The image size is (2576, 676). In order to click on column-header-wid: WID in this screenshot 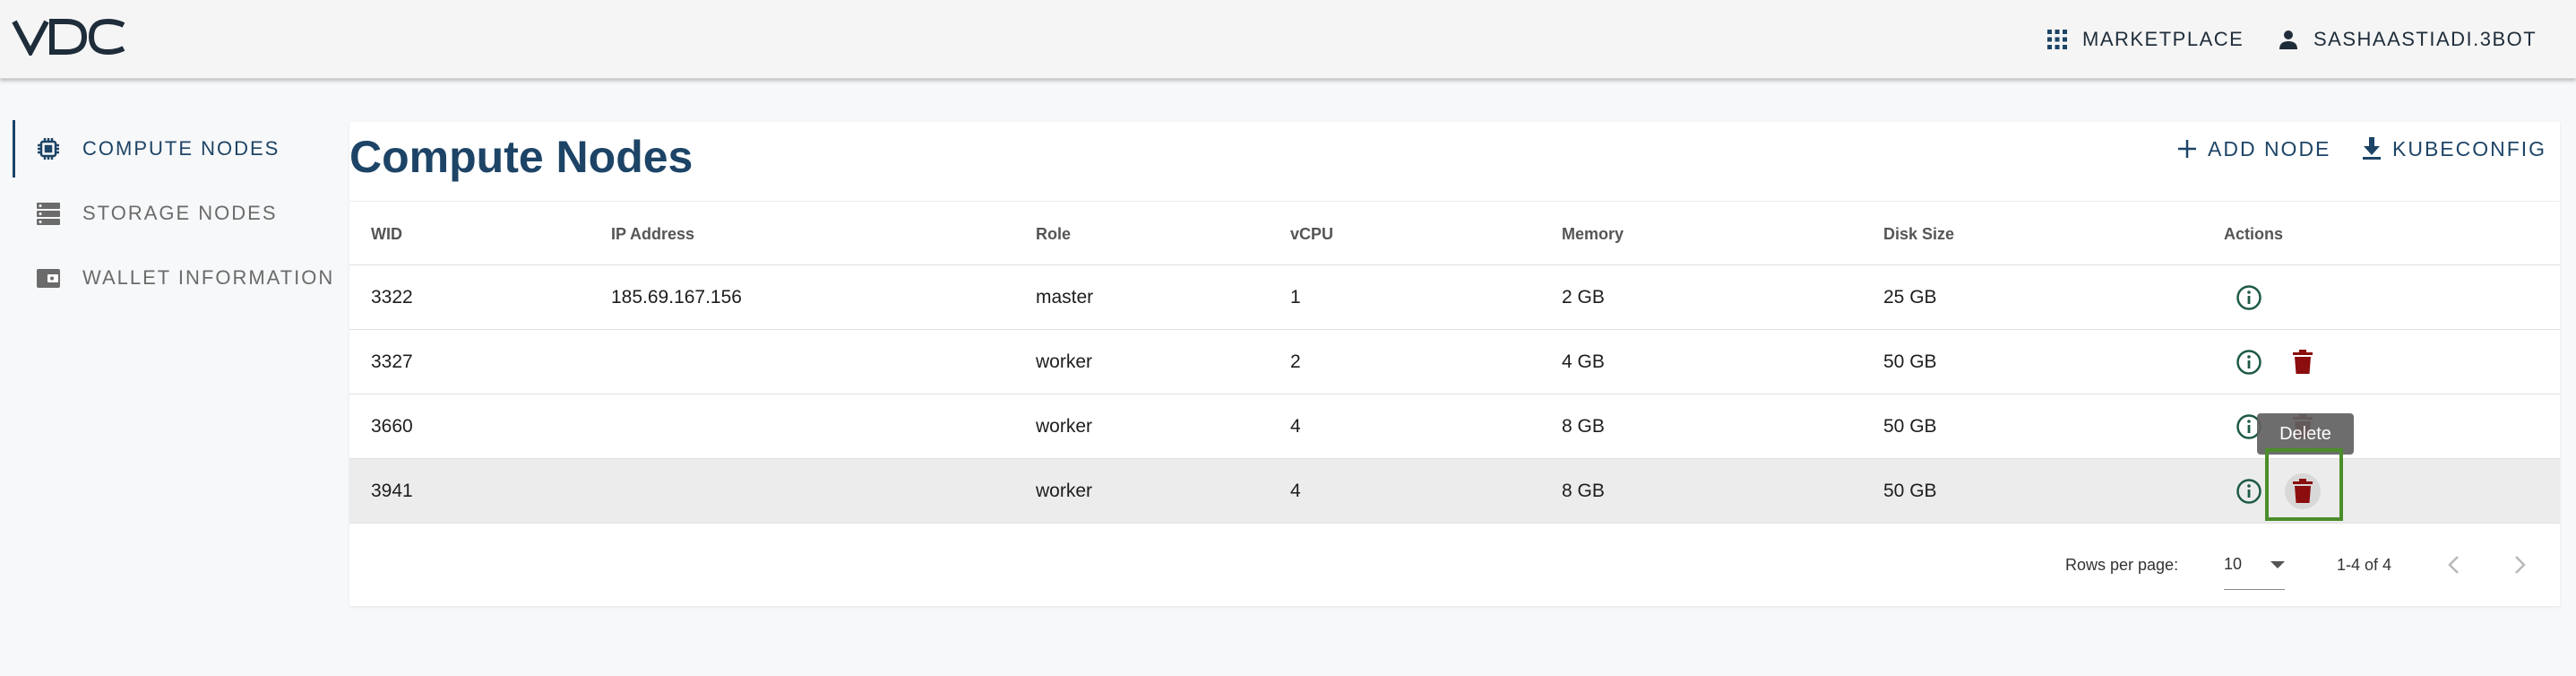, I will do `click(387, 234)`.